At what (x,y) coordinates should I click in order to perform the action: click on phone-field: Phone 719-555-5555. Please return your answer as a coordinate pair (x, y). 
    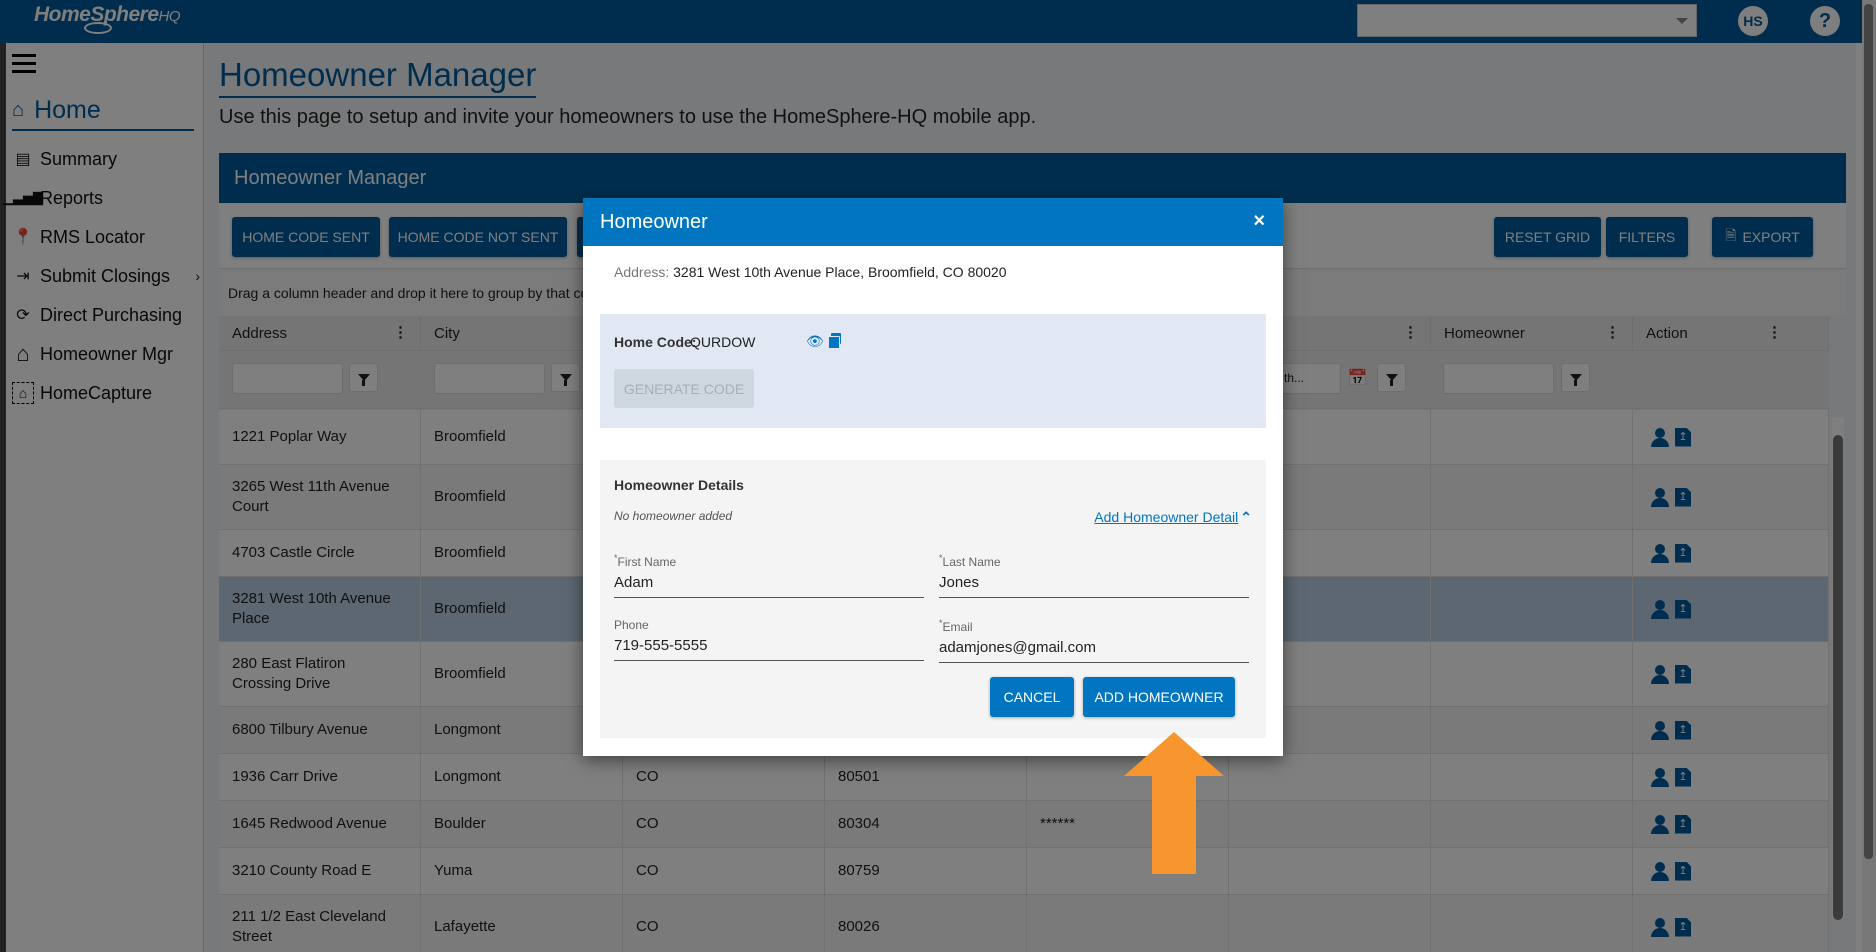
    Looking at the image, I should click on (769, 639).